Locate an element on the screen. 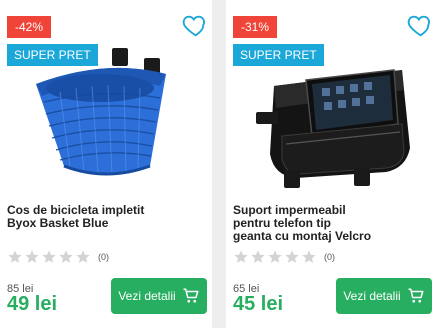  current-price: 45 lei is located at coordinates (258, 304).